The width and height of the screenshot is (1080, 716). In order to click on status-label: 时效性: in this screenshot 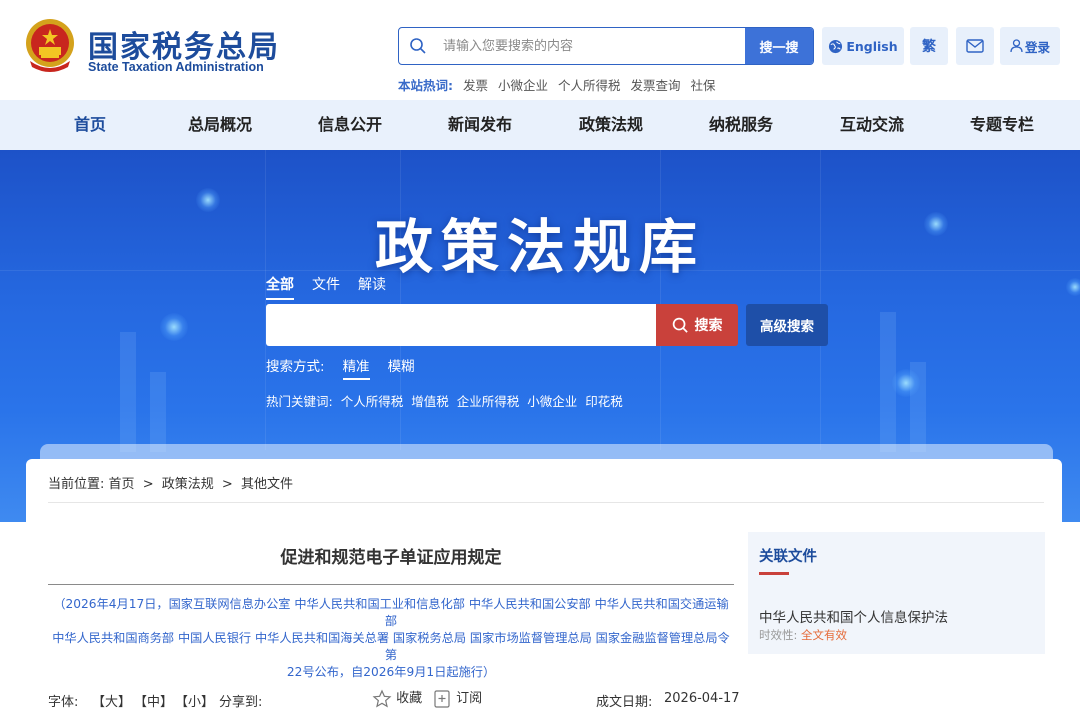, I will do `click(778, 635)`.